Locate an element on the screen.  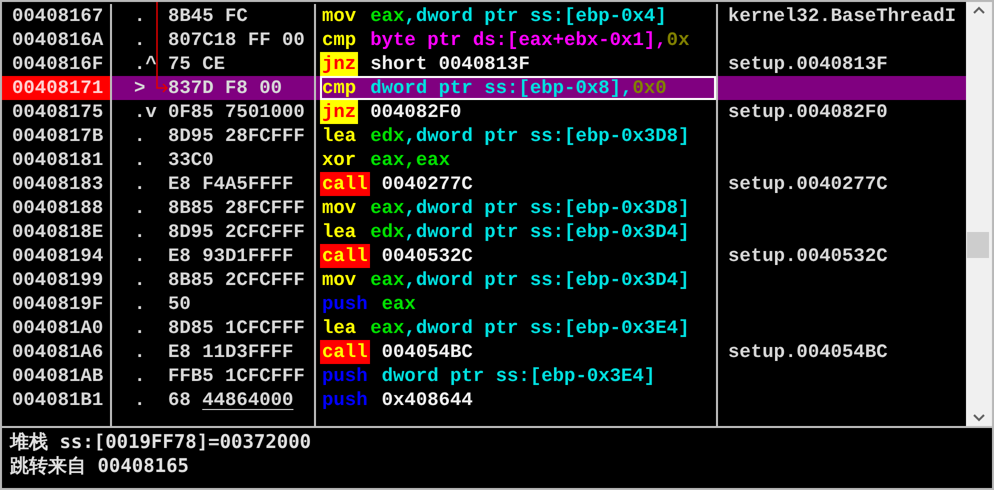
operands: dword ptr ss:[ebp-0x8],0x0 is located at coordinates (518, 88).